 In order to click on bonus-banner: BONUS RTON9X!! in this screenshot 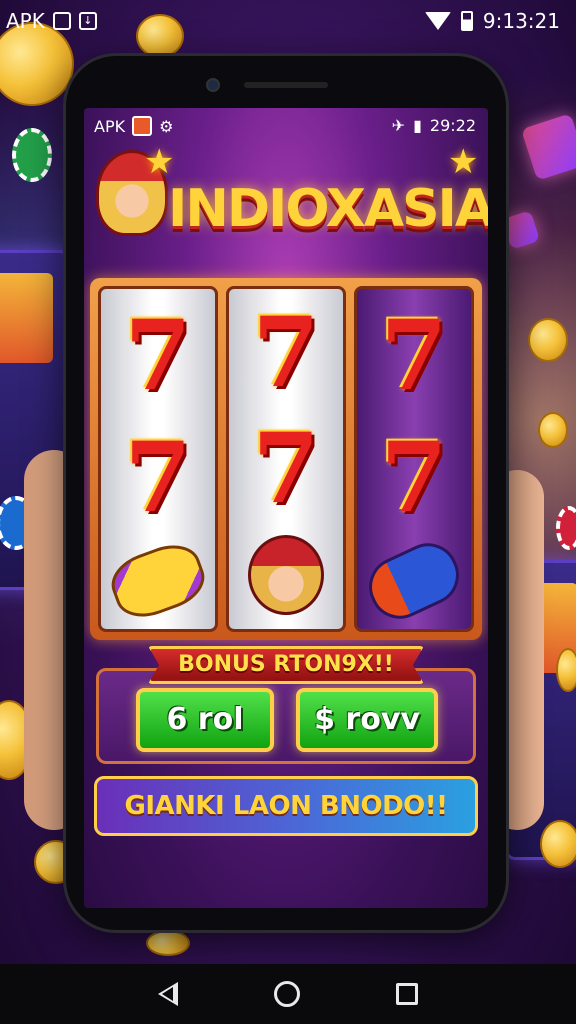, I will do `click(286, 665)`.